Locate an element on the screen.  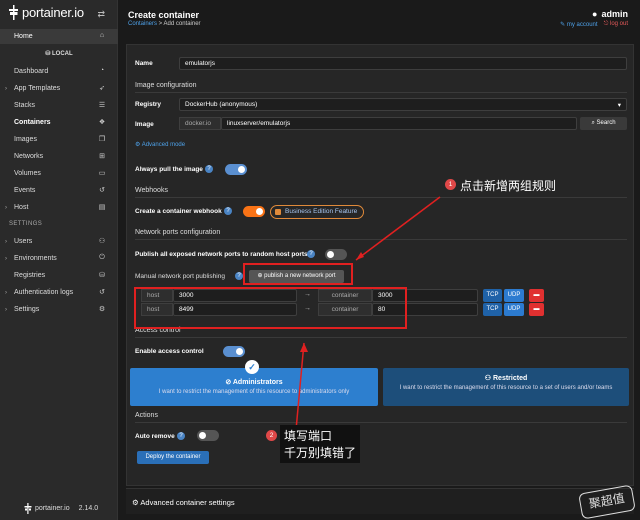
annotation-text-2: 填写端口 千万别填错了 is located at coordinates (320, 444).